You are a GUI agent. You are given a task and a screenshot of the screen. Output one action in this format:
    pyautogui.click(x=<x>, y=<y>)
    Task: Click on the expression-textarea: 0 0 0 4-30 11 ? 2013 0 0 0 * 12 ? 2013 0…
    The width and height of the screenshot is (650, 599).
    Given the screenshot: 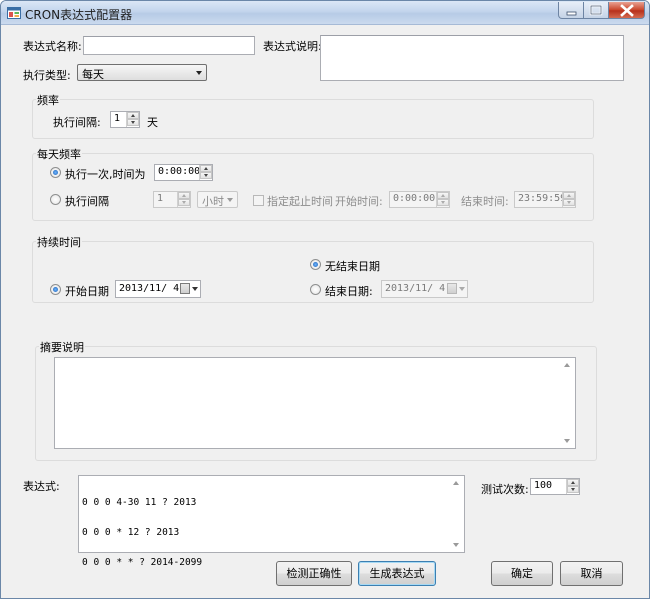 What is the action you would take?
    pyautogui.click(x=271, y=521)
    